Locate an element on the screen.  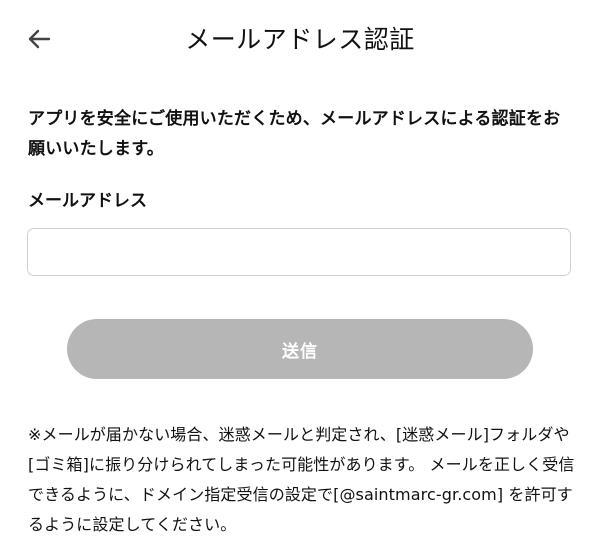
email-input is located at coordinates (299, 252).